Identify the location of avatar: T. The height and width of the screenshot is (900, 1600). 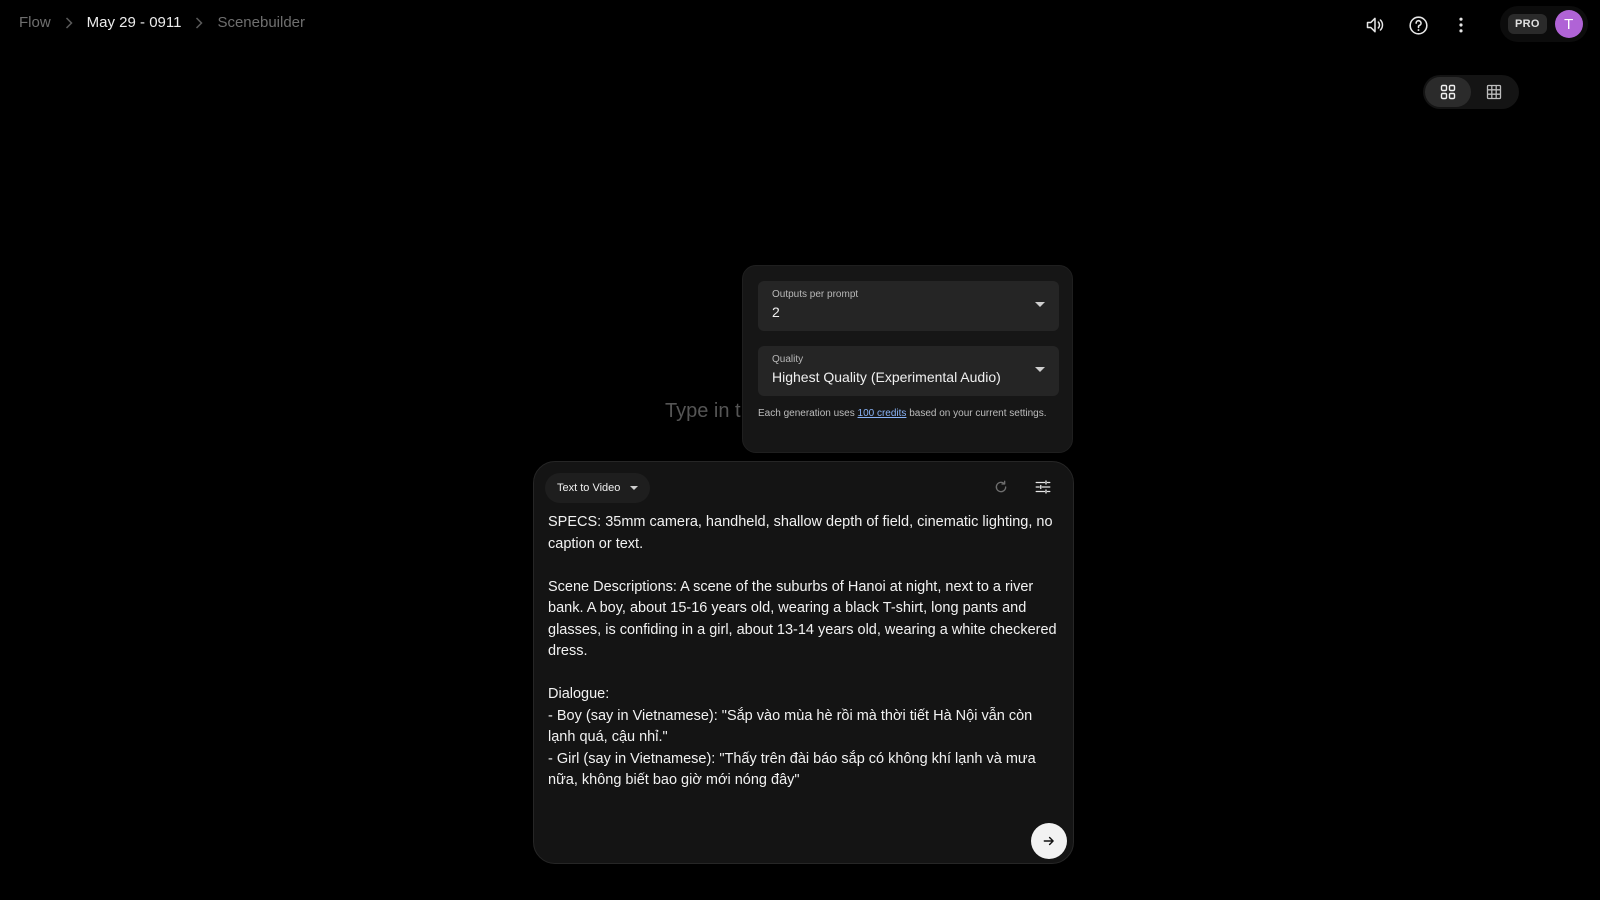
(1568, 24).